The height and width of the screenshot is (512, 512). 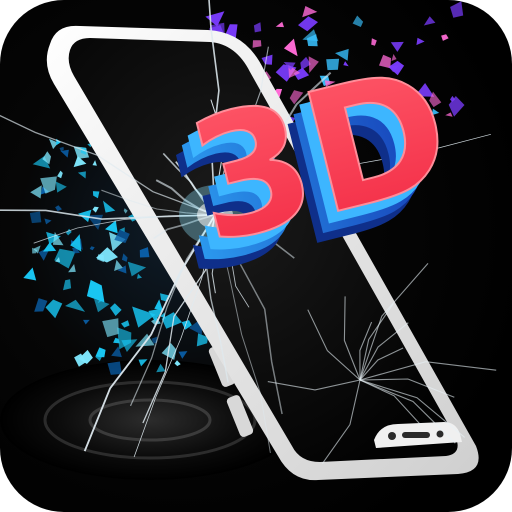 What do you see at coordinates (392, 436) in the screenshot?
I see `phone-camera` at bounding box center [392, 436].